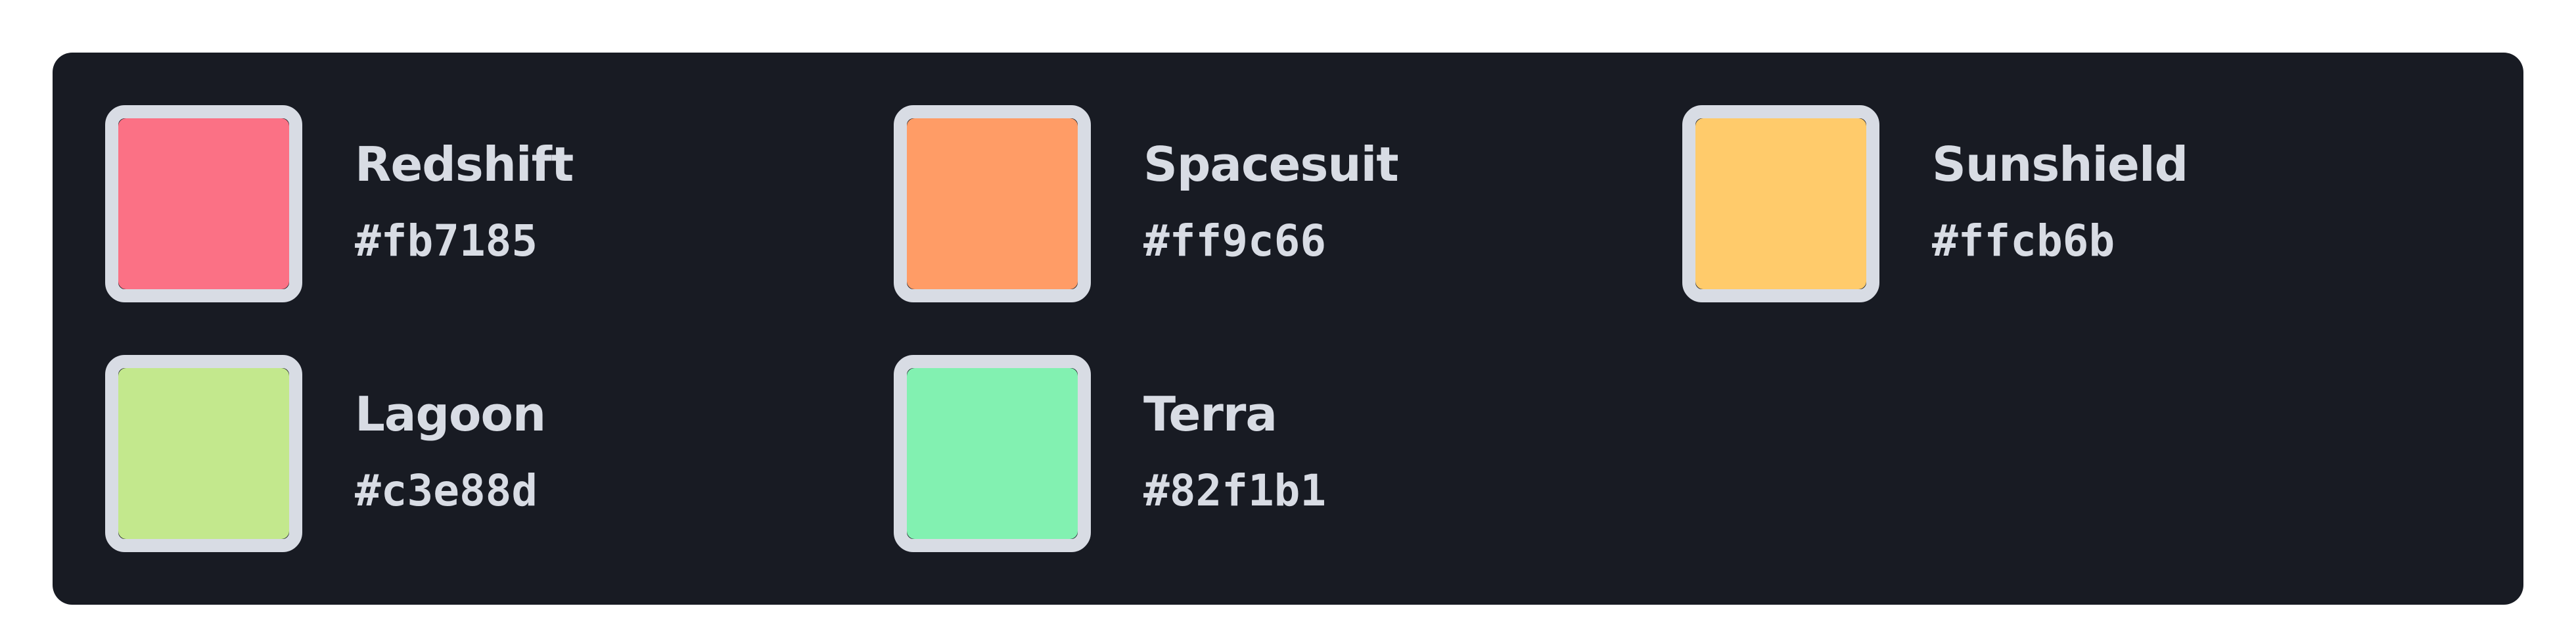  I want to click on swatch-hex: #82f1b1, so click(1235, 491).